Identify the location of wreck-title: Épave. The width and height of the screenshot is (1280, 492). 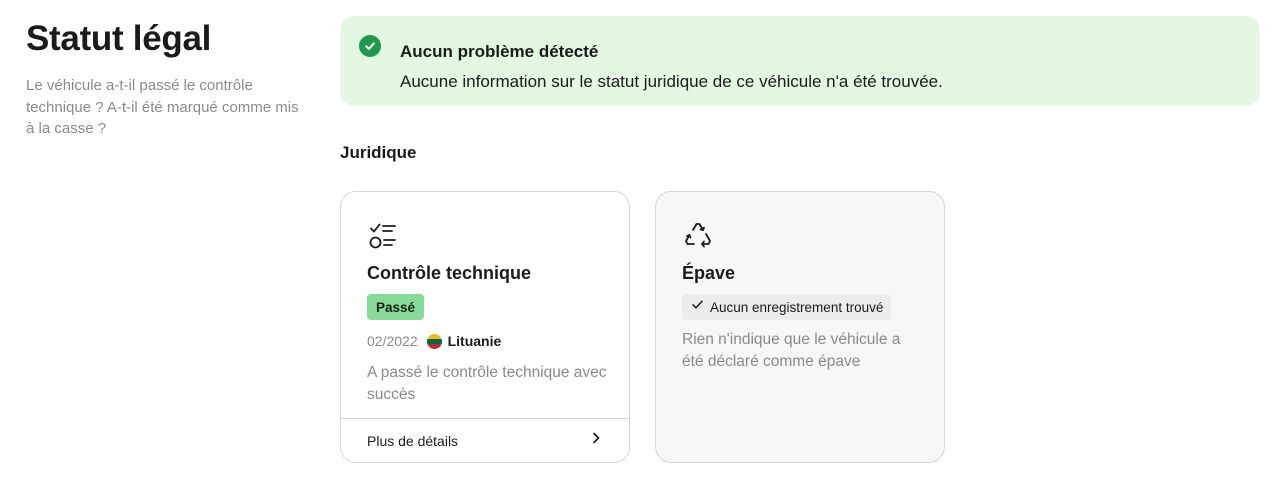
(709, 273).